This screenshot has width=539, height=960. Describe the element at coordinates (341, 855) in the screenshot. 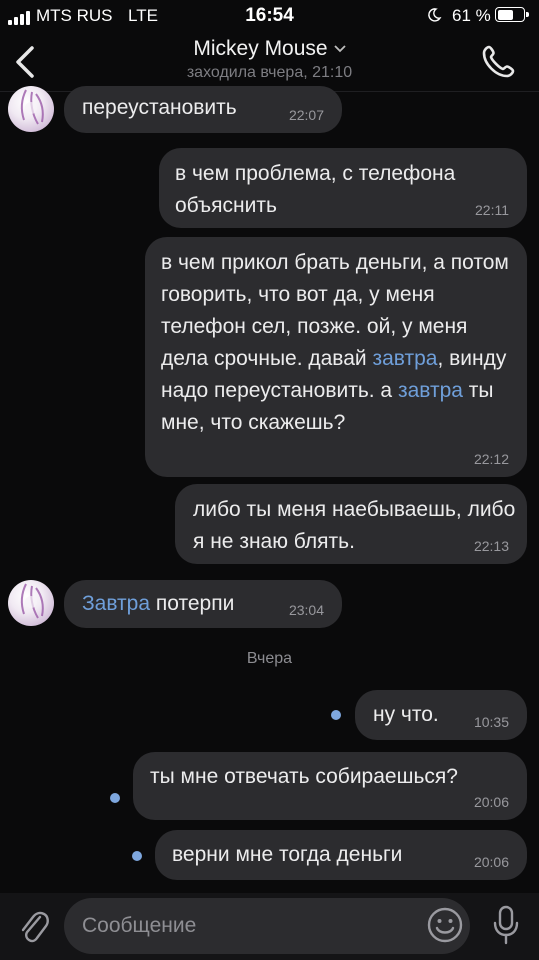

I see `message-outgoing: верни мне тогда деньги 20:06` at that location.